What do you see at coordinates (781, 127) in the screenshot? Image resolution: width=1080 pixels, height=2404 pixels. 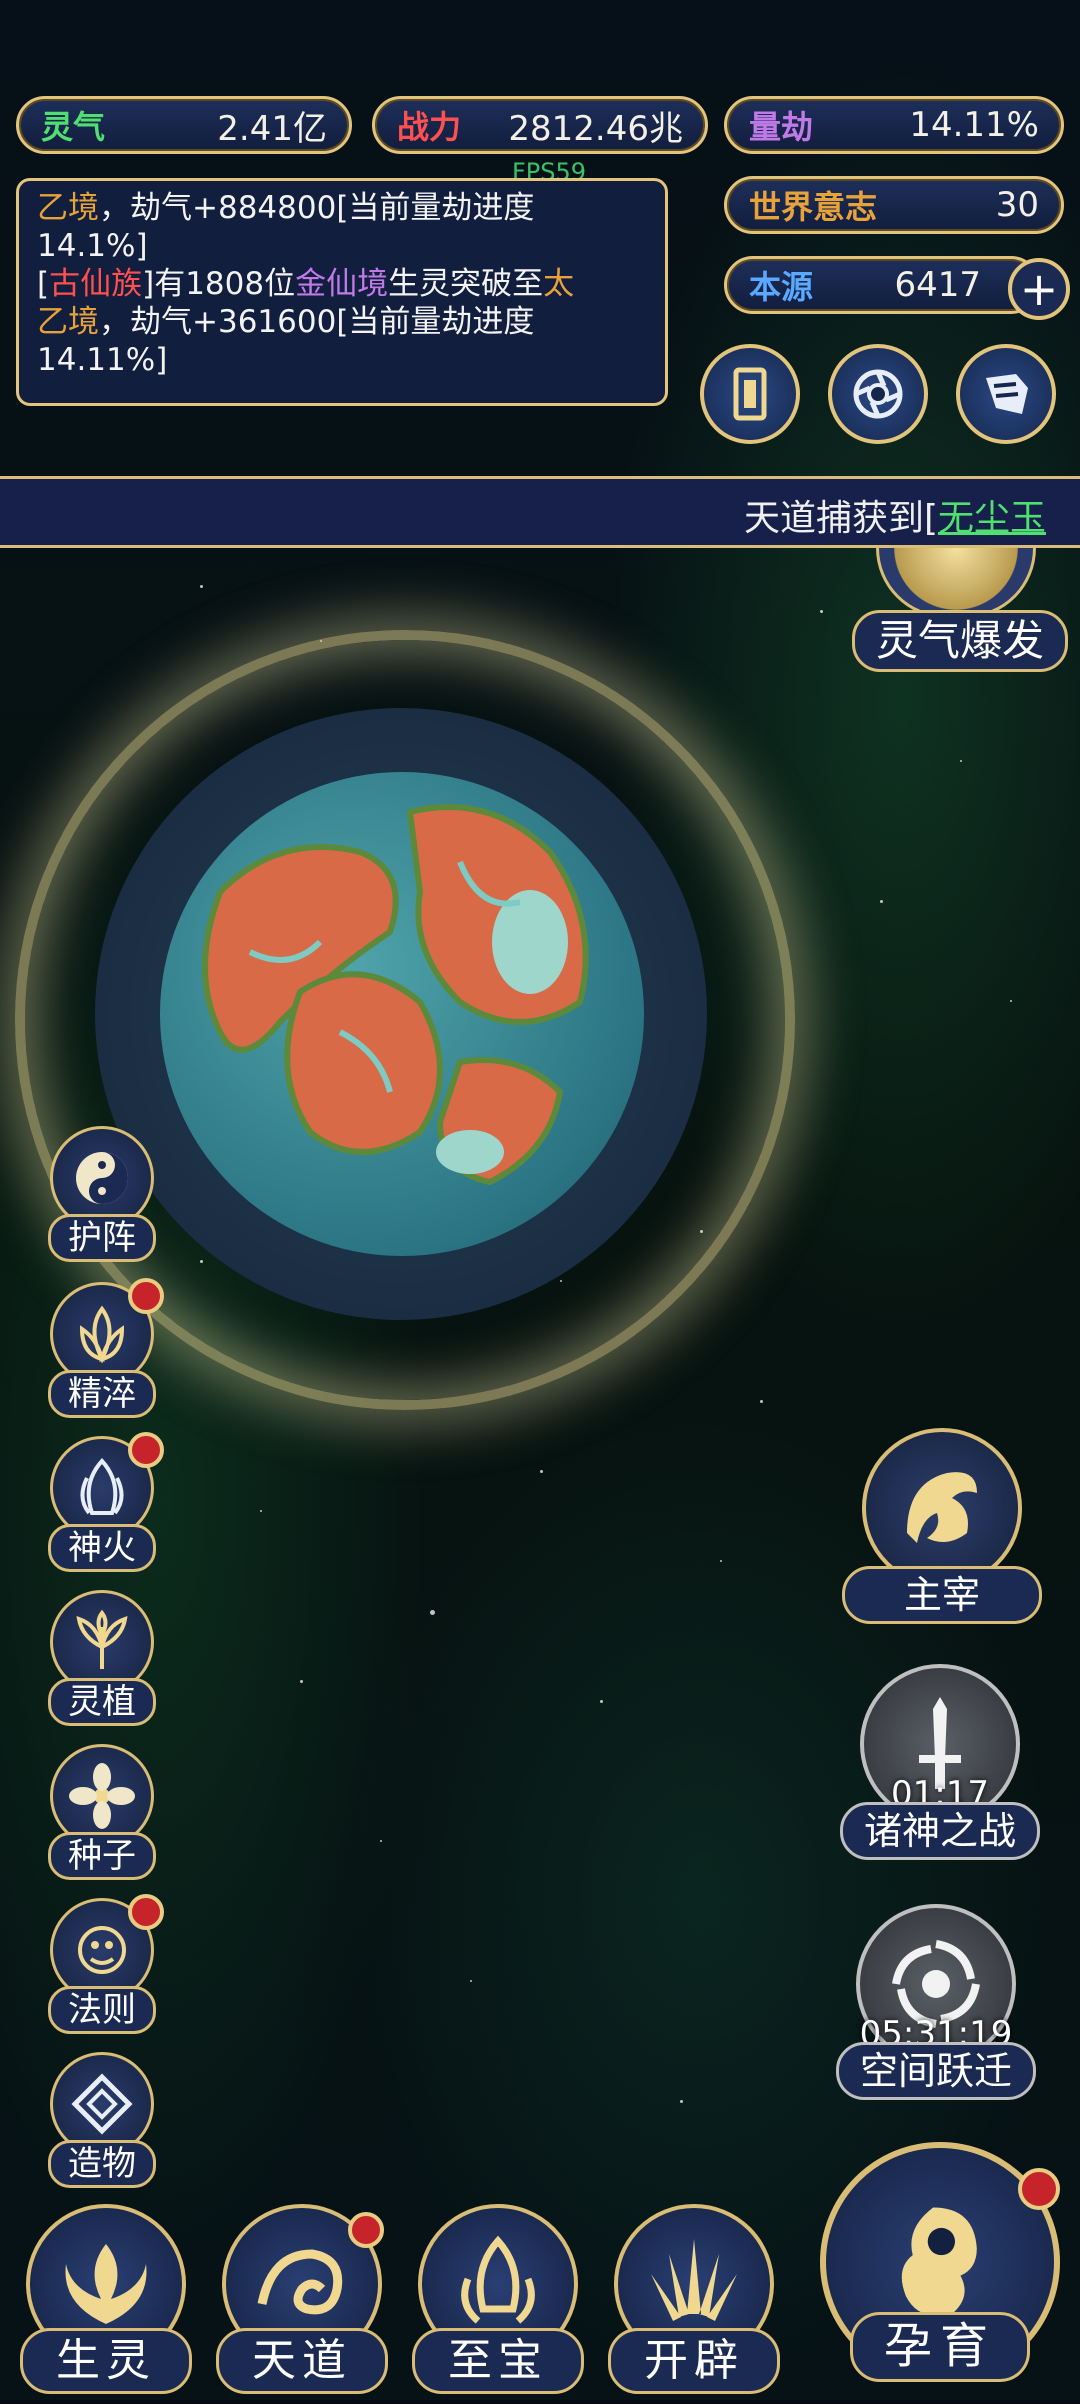 I see `liangjie-label: 量劫` at bounding box center [781, 127].